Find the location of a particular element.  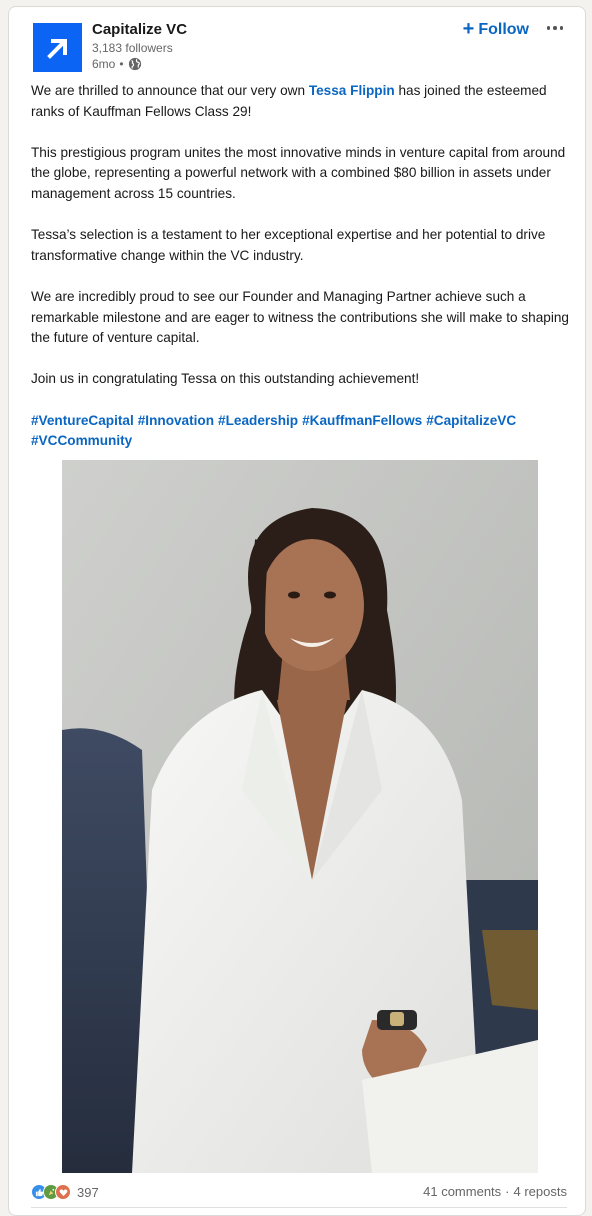

reposts-link: 4 reposts is located at coordinates (540, 1191).